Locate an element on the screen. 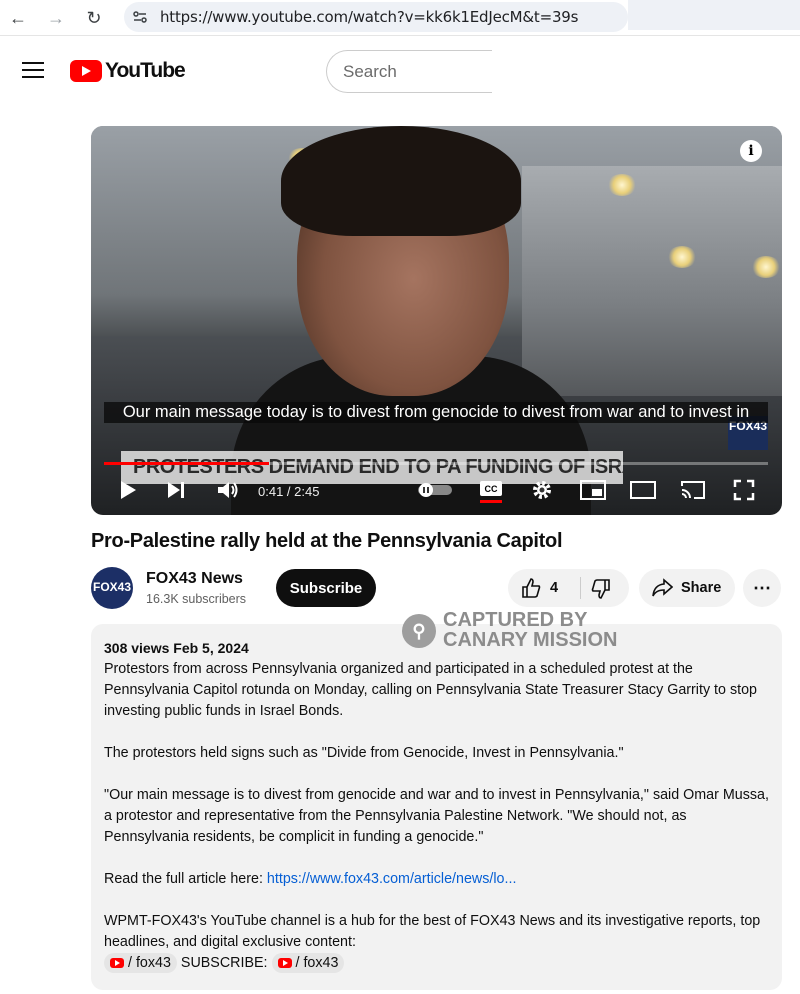  miniplayer-icon is located at coordinates (593, 490).